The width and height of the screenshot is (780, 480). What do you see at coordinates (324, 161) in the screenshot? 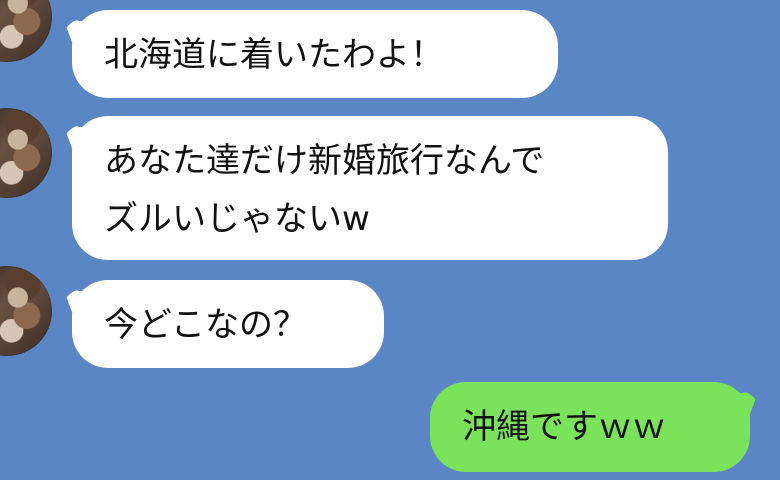
I see `message-text-line: あなた達だけ新婚旅行なんで` at bounding box center [324, 161].